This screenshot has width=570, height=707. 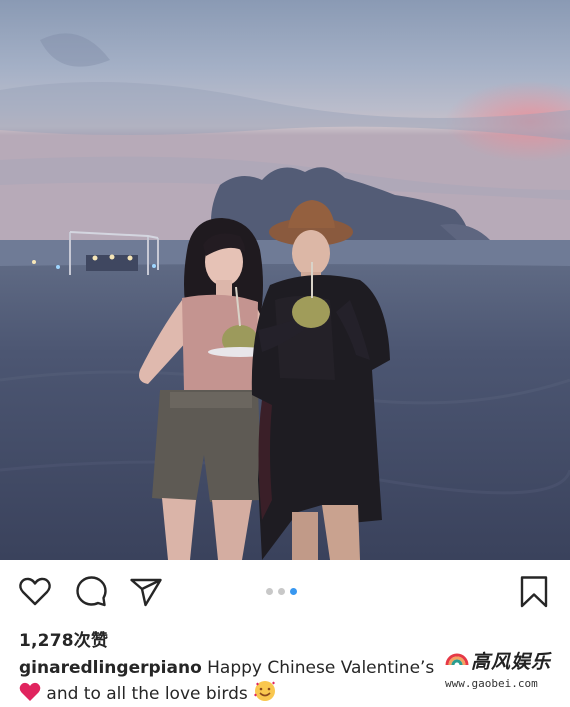 I want to click on post-actions, so click(x=285, y=590).